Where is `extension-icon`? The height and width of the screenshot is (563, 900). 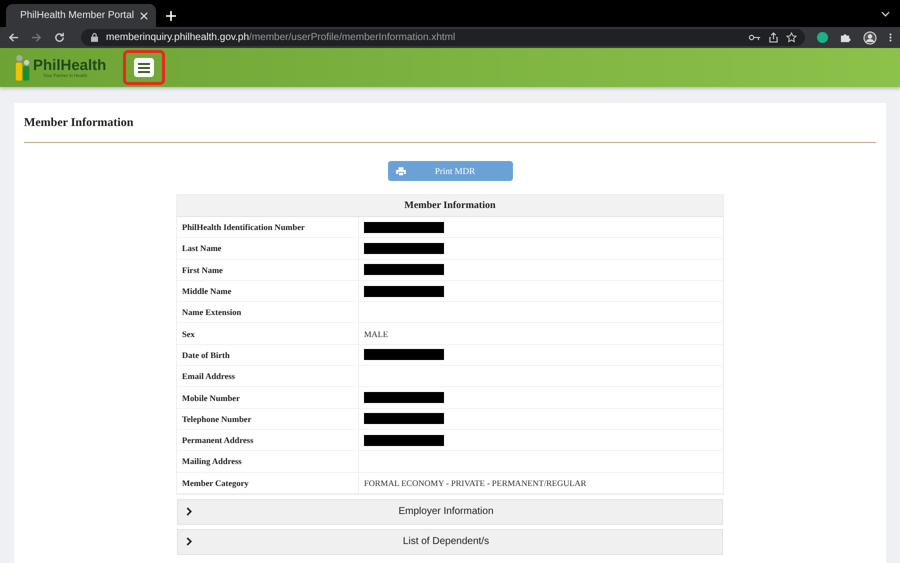
extension-icon is located at coordinates (822, 37).